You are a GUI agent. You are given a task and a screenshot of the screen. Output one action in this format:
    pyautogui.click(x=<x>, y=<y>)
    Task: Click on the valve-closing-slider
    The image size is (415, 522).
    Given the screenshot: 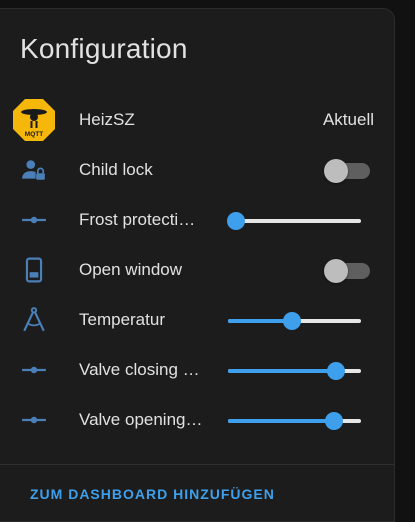 What is the action you would take?
    pyautogui.click(x=294, y=371)
    